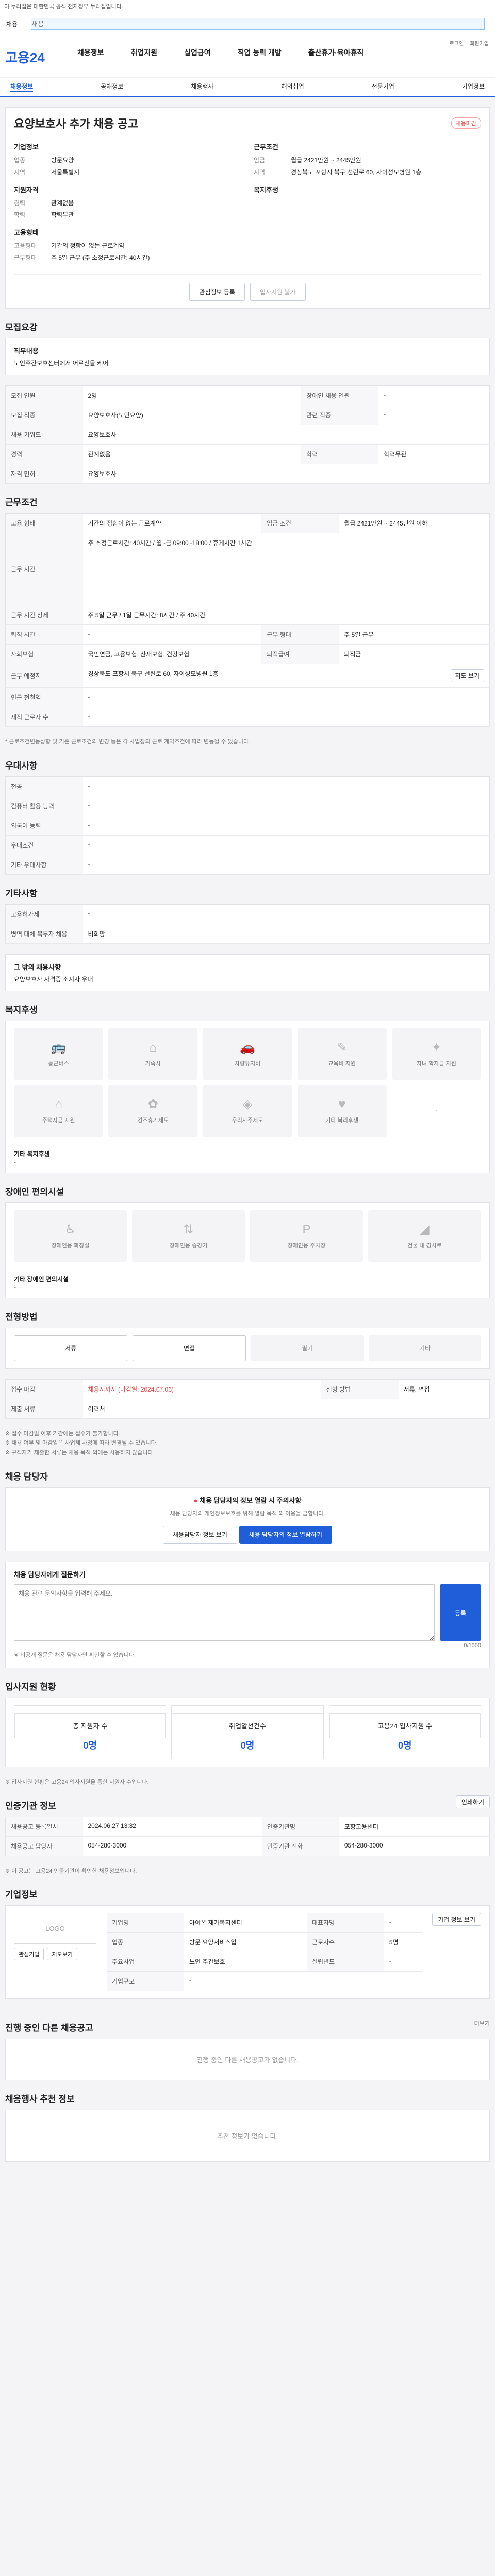 This screenshot has width=495, height=2576. I want to click on row-value: 요양보호사, so click(286, 435).